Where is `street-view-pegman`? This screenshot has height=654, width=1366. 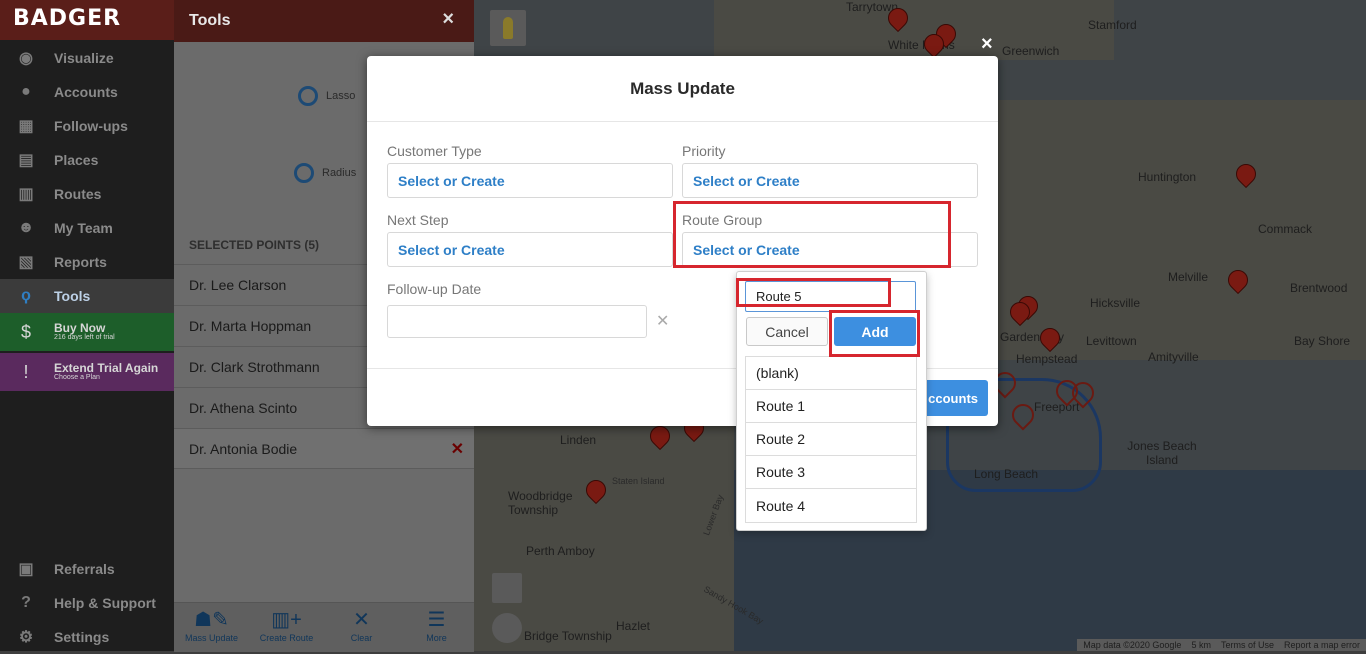
street-view-pegman is located at coordinates (508, 28).